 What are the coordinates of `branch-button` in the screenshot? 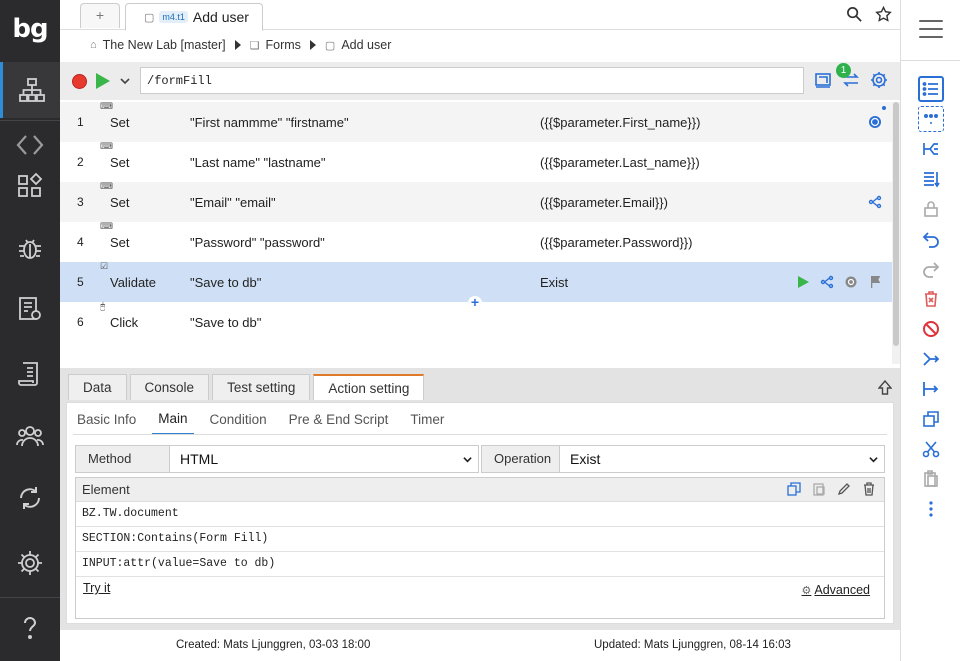 It's located at (931, 149).